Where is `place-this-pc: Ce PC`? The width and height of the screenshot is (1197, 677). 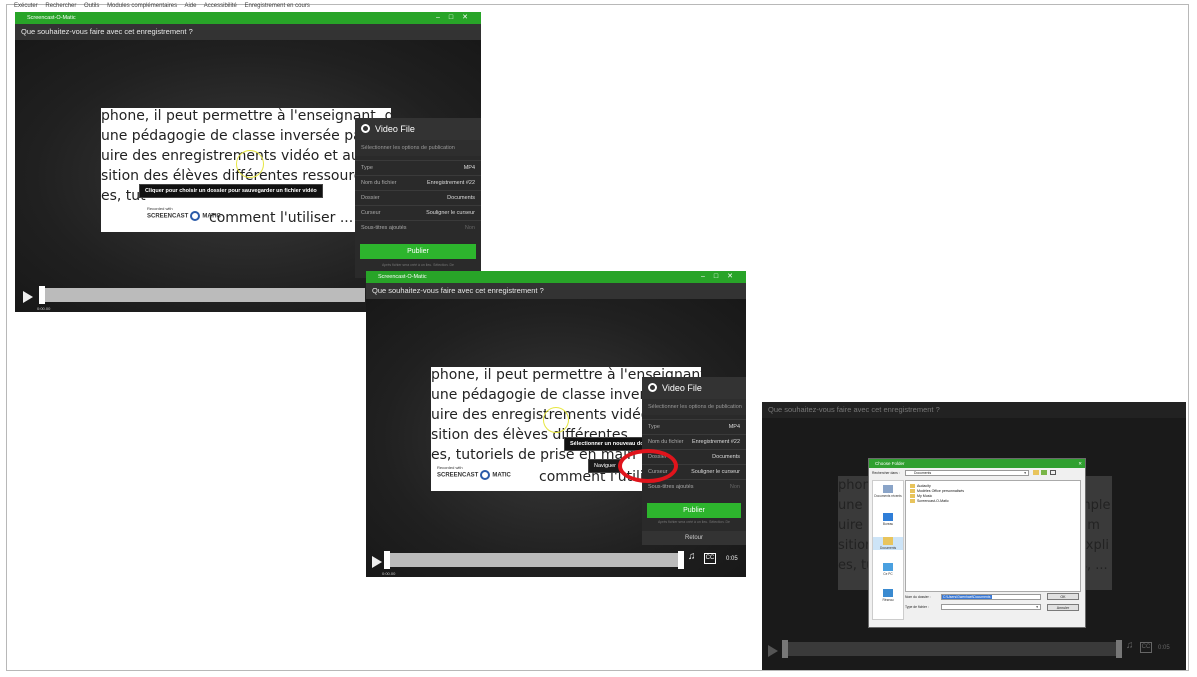
place-this-pc: Ce PC is located at coordinates (888, 569).